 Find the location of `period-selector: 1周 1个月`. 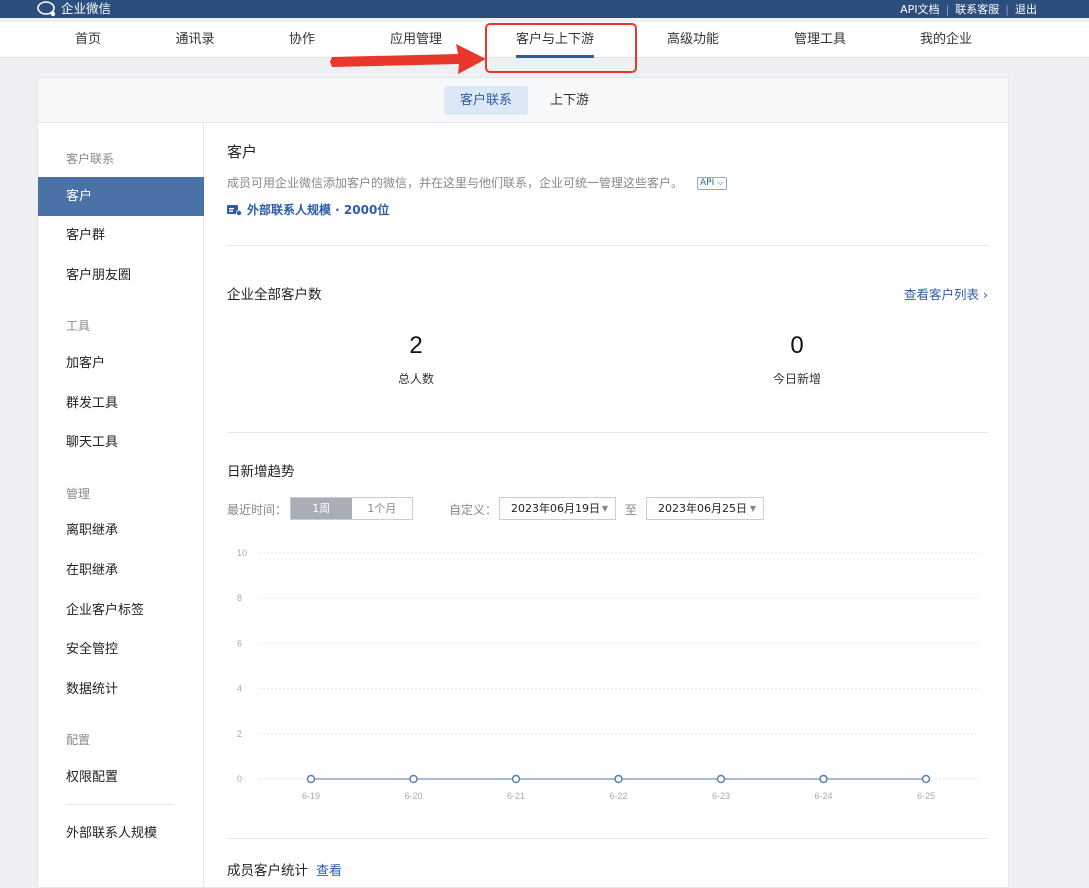

period-selector: 1周 1个月 is located at coordinates (351, 508).